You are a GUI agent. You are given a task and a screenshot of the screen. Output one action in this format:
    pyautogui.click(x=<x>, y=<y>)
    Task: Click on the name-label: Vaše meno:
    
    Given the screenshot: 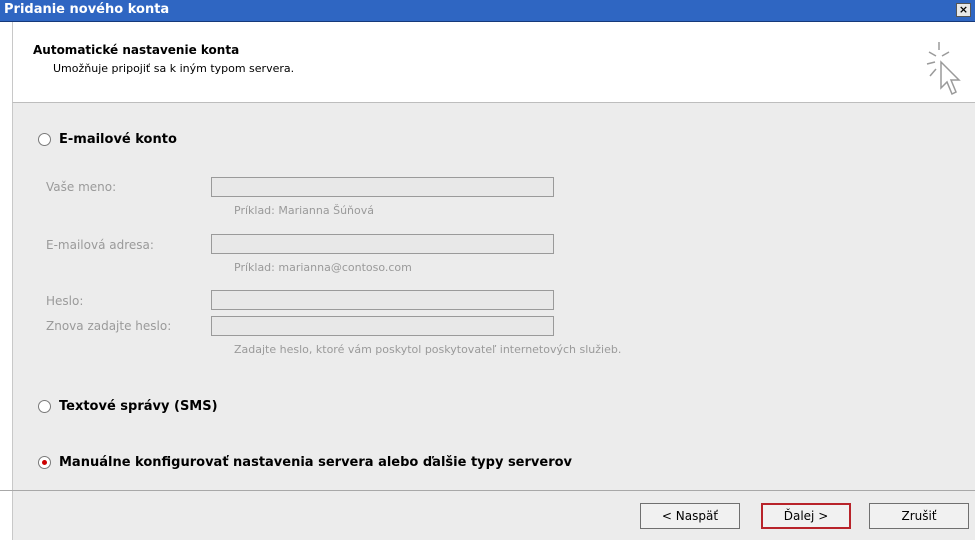 What is the action you would take?
    pyautogui.click(x=81, y=187)
    